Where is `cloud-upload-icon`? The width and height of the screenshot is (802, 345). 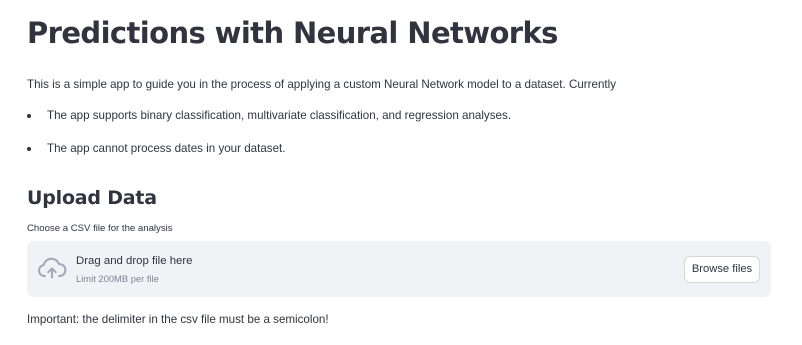
cloud-upload-icon is located at coordinates (52, 268).